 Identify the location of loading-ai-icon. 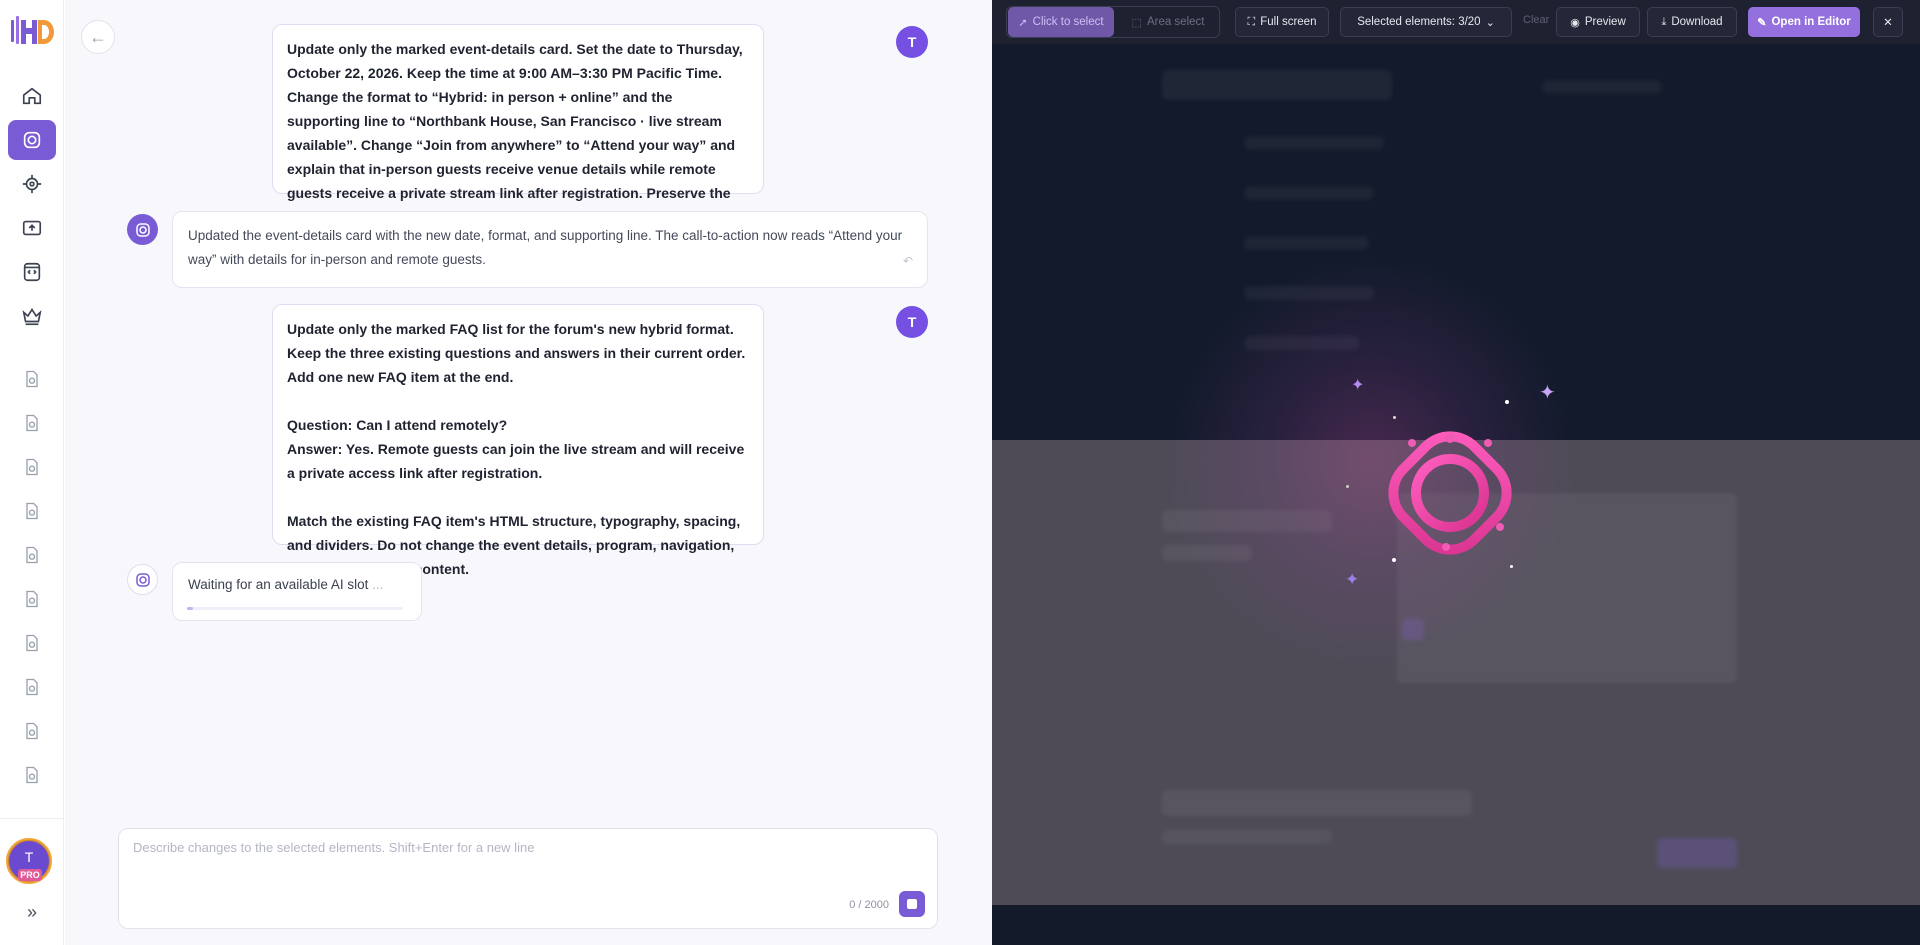
(1450, 493).